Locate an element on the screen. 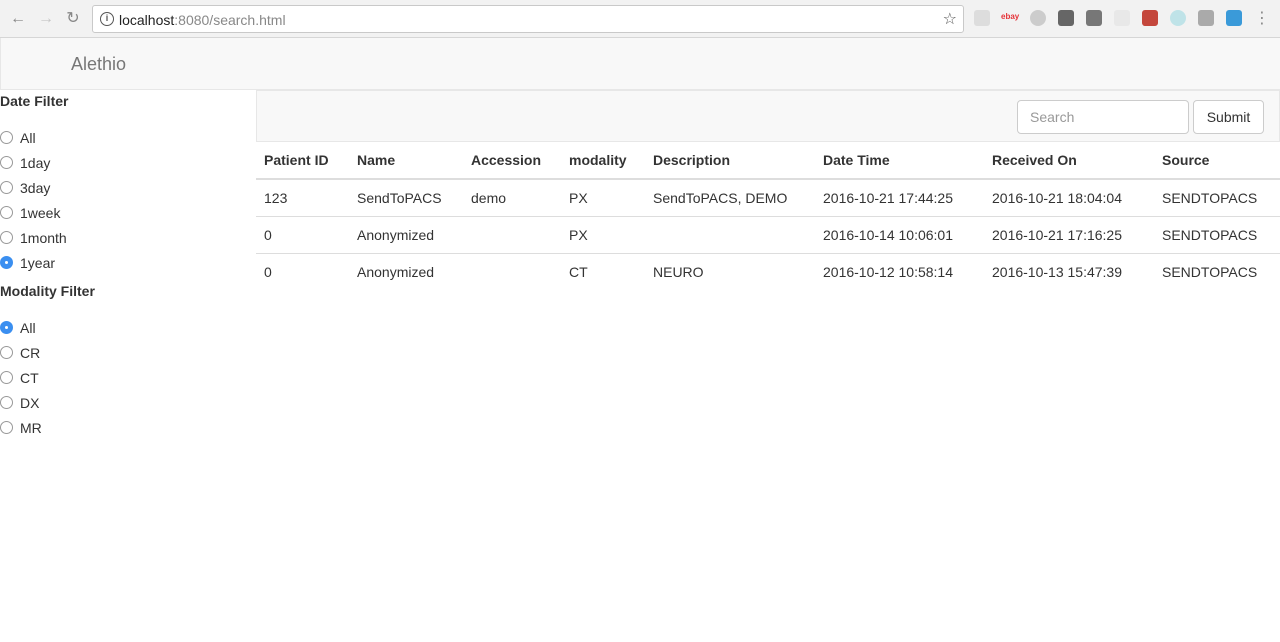  date-filter-option-1month: 1month is located at coordinates (127, 237).